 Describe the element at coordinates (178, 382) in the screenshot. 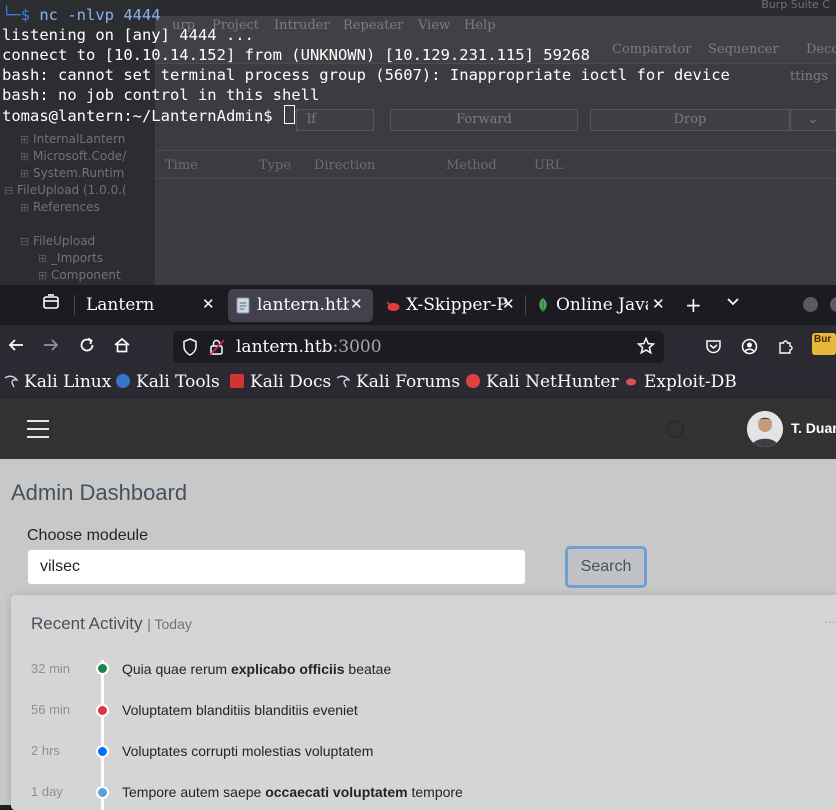

I see `bookmark-label: Kali Tools` at that location.